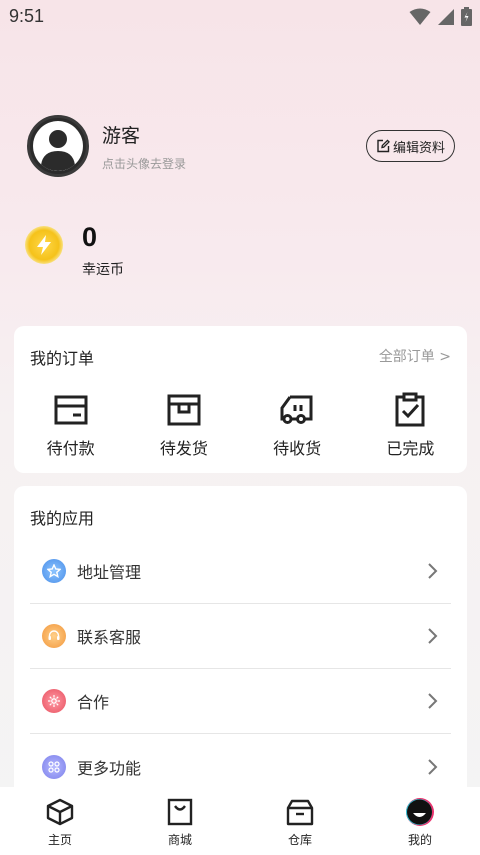 This screenshot has height=855, width=480. What do you see at coordinates (240, 17) in the screenshot?
I see `status-bar: 9:51` at bounding box center [240, 17].